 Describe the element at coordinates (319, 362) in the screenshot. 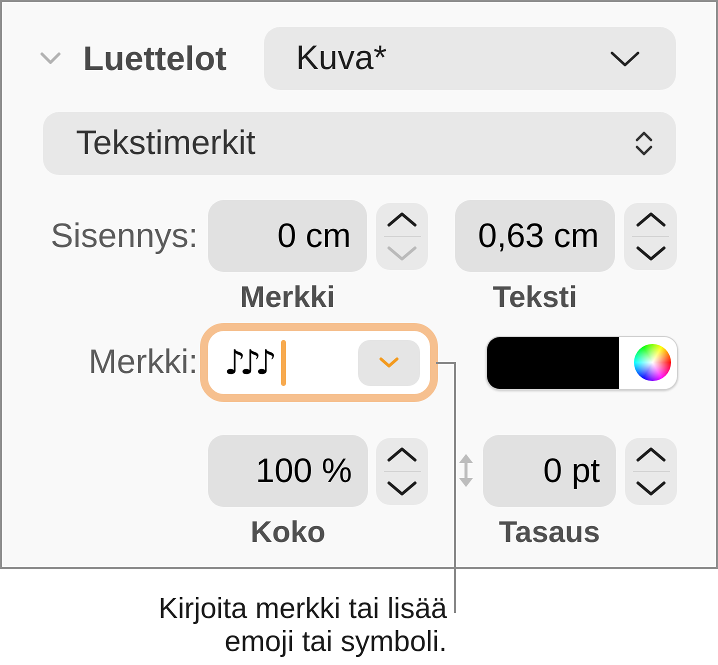

I see `character-field: ♪♪♪` at that location.